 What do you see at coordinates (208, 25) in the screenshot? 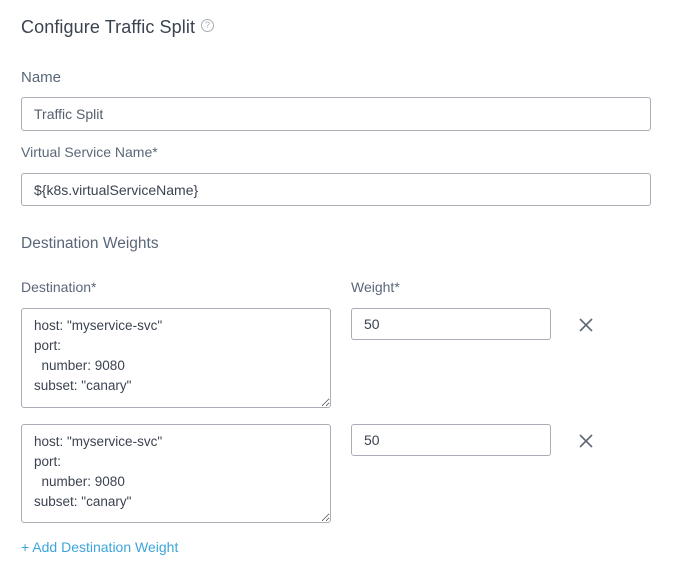
I see `help-circle-icon: ?` at bounding box center [208, 25].